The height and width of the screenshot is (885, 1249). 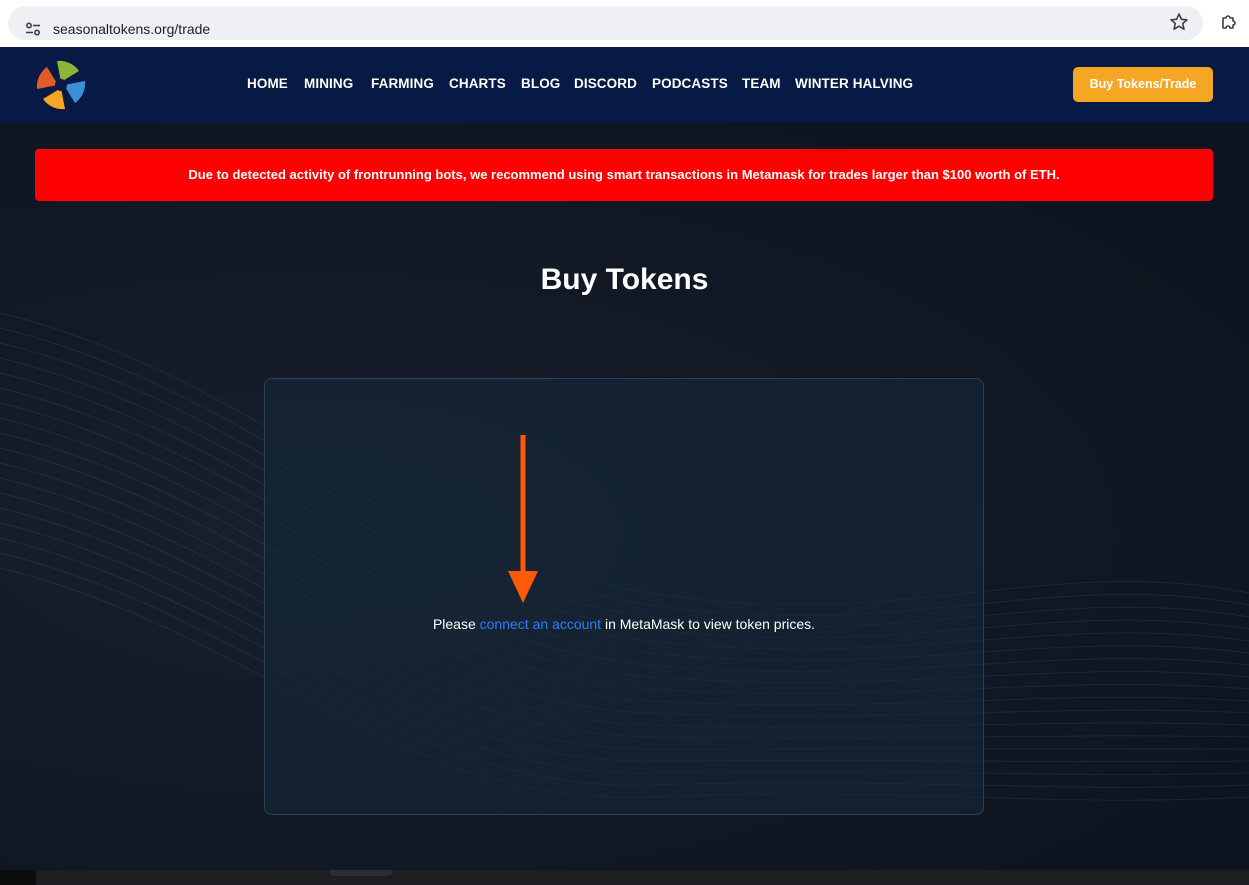 I want to click on page-title: Buy Tokens, so click(x=624, y=279).